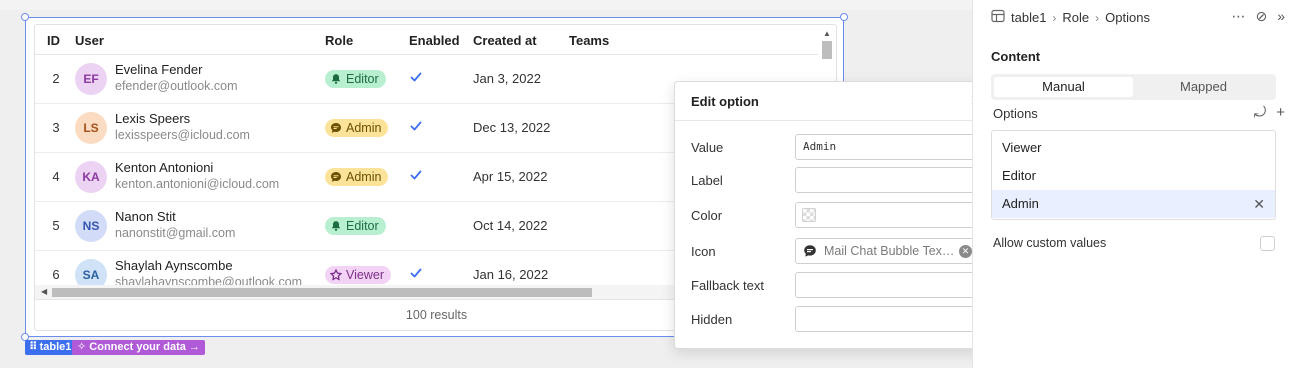 This screenshot has height=368, width=1297. What do you see at coordinates (159, 69) in the screenshot?
I see `user-name: Evelina Fender` at bounding box center [159, 69].